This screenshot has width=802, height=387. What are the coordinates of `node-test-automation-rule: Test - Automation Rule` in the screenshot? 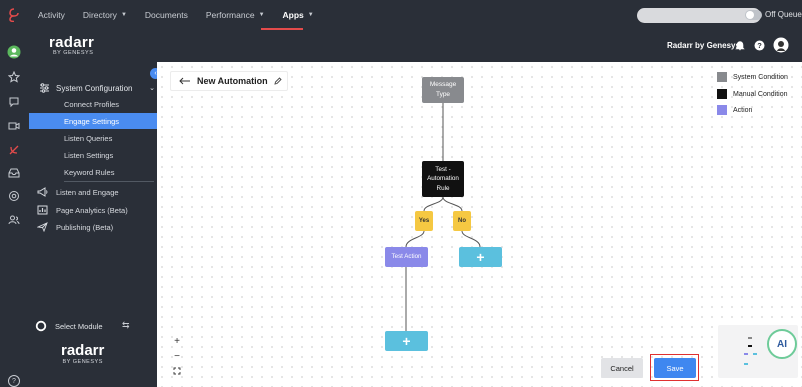 It's located at (443, 179).